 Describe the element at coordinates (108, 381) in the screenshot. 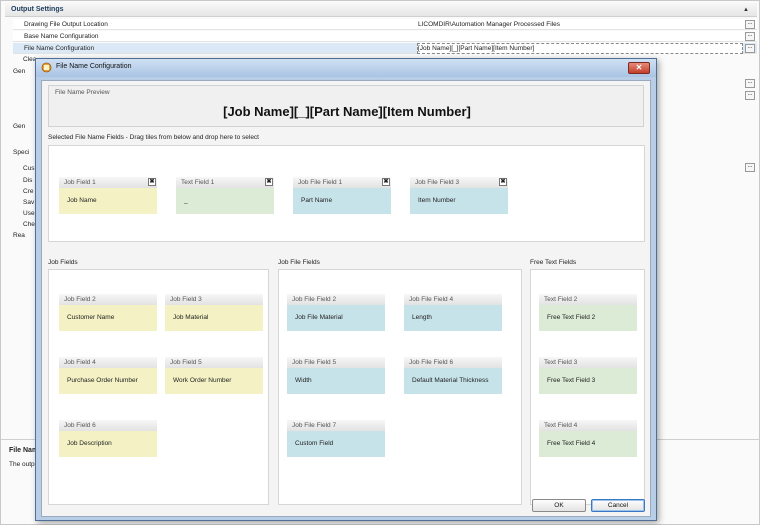

I see `tile-body: Purchase Order Number` at that location.